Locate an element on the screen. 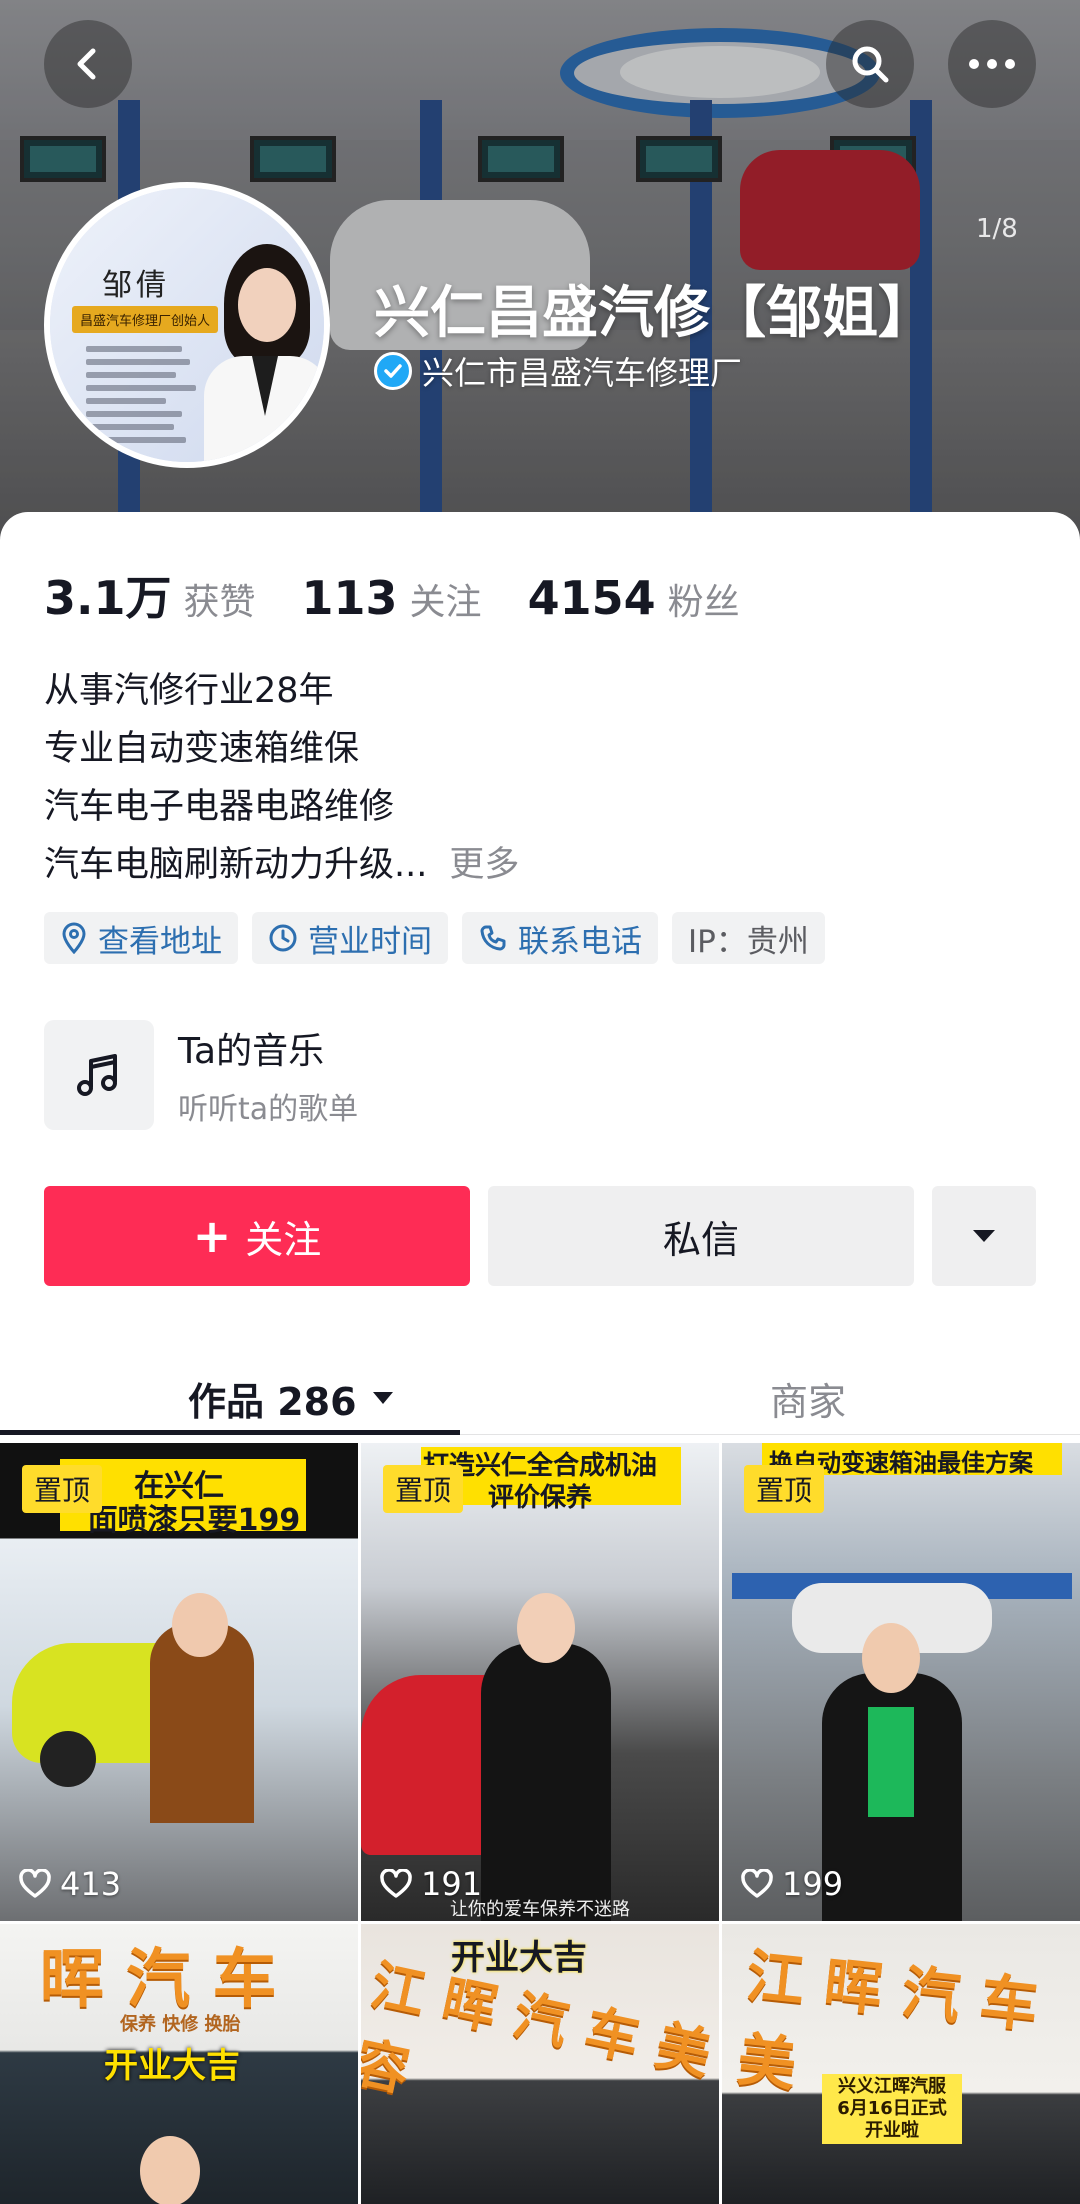 Image resolution: width=1080 pixels, height=2204 pixels. verified-business: 兴仁市昌盛汽车修理厂 is located at coordinates (558, 371).